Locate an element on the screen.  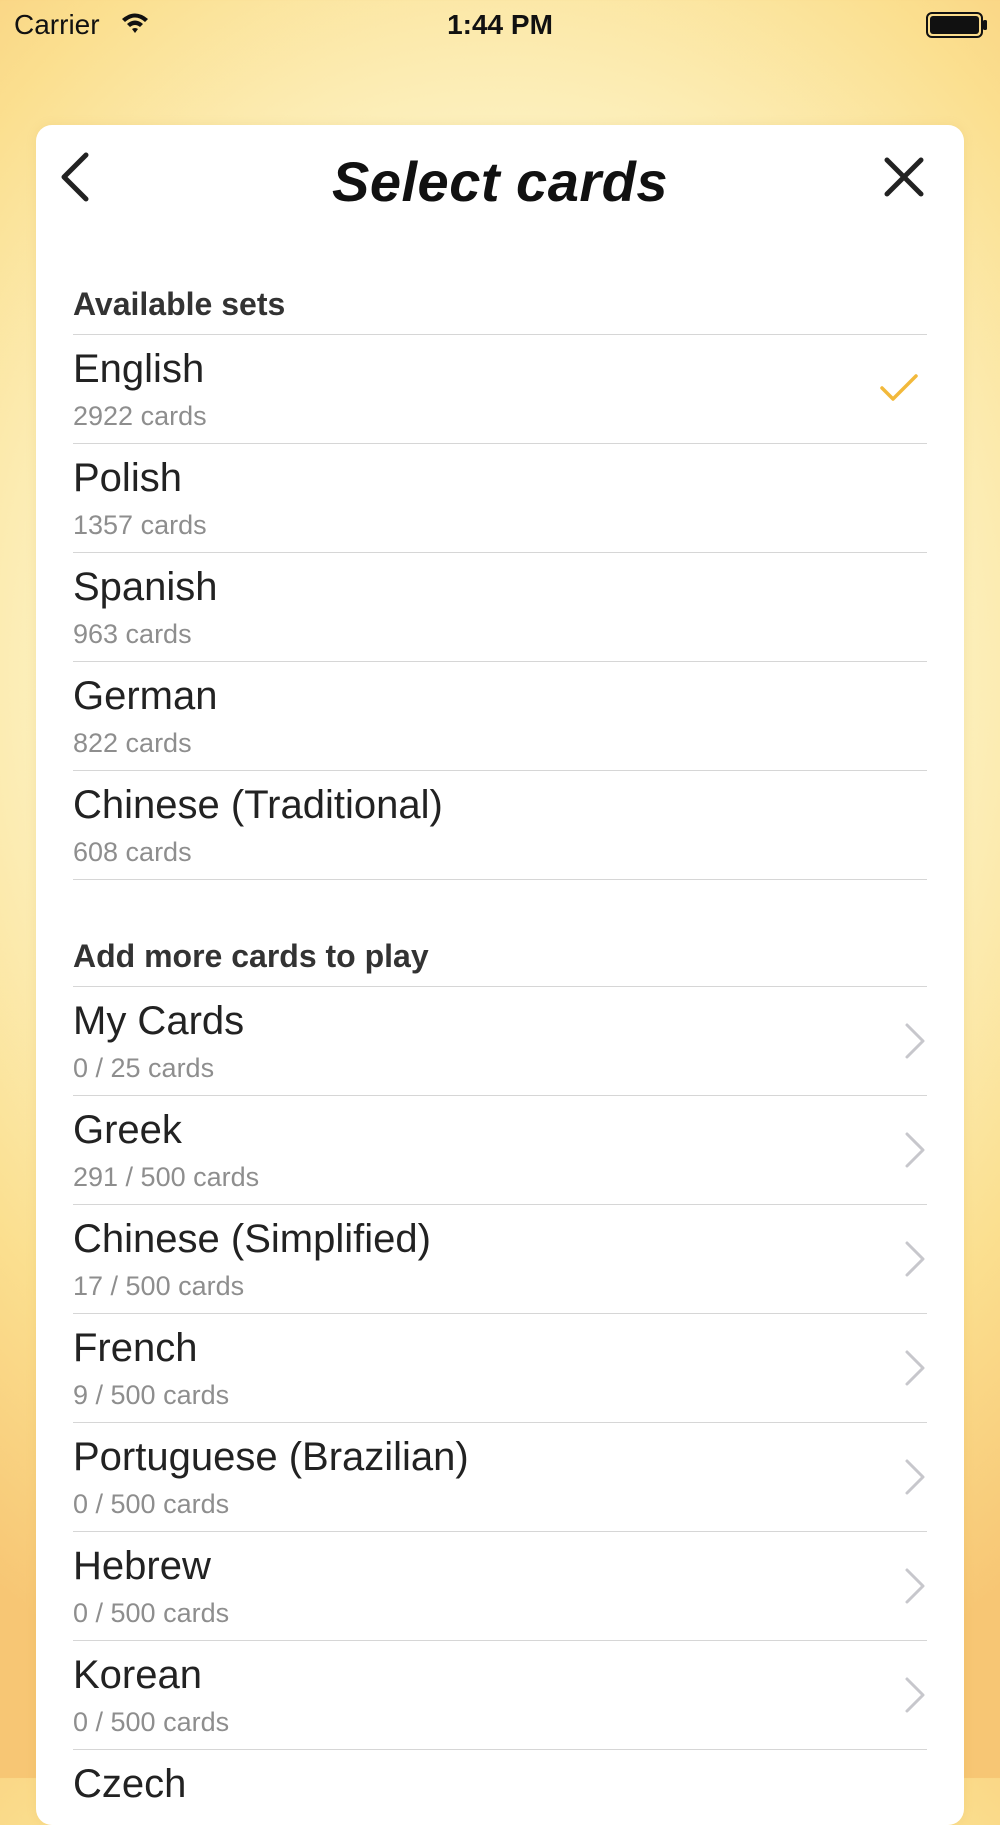
clock: 1:44 PM is located at coordinates (500, 24).